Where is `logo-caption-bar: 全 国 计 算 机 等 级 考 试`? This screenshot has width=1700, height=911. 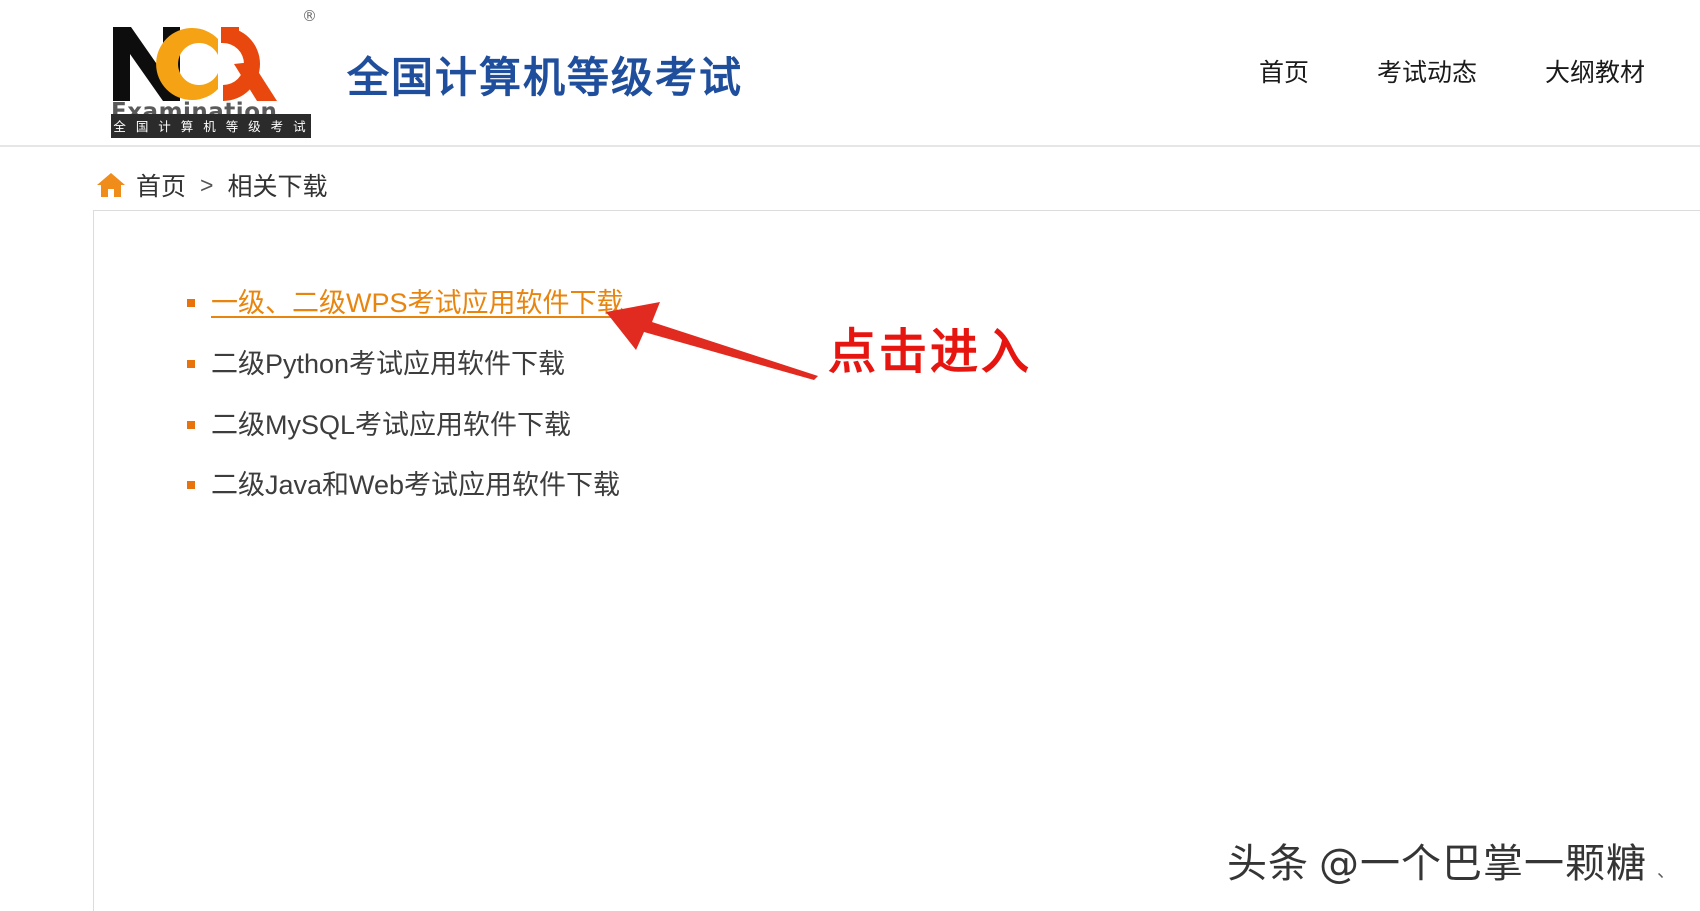
logo-caption-bar: 全 国 计 算 机 等 级 考 试 is located at coordinates (211, 125).